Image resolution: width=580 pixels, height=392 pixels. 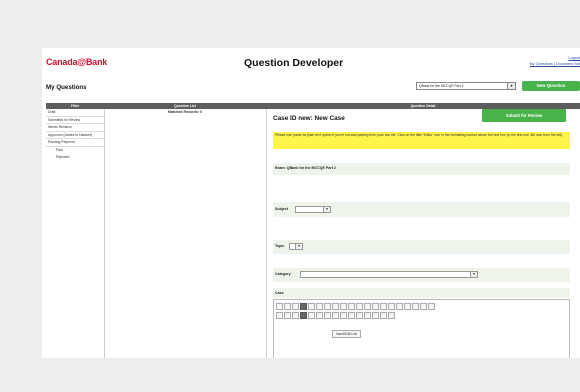 I want to click on subject-label: Subject, so click(x=281, y=209).